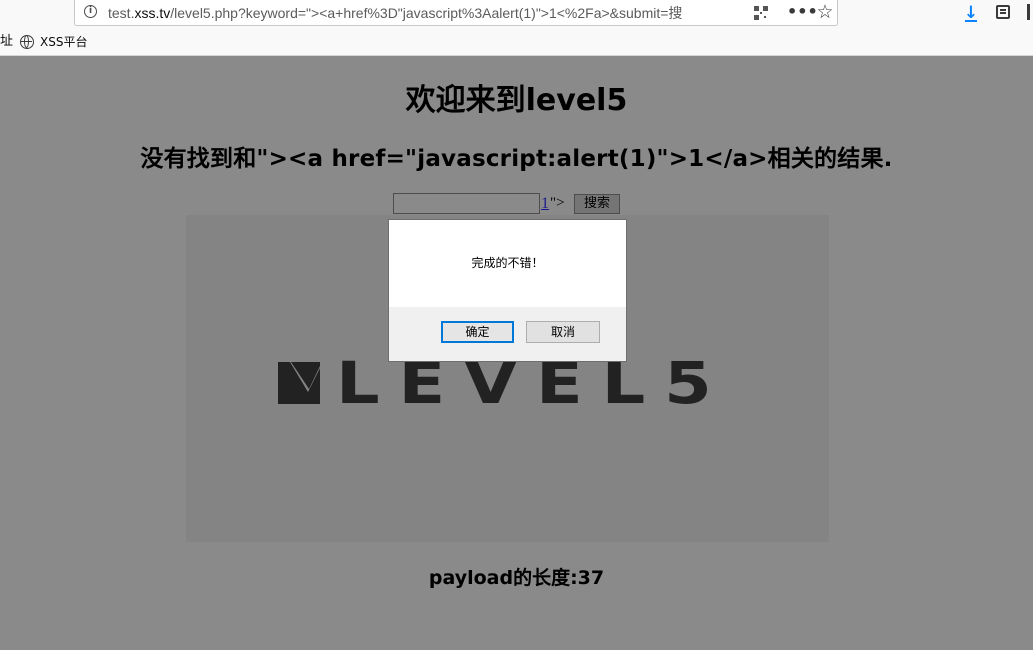 This screenshot has width=1033, height=650. What do you see at coordinates (466, 203) in the screenshot?
I see `search-input` at bounding box center [466, 203].